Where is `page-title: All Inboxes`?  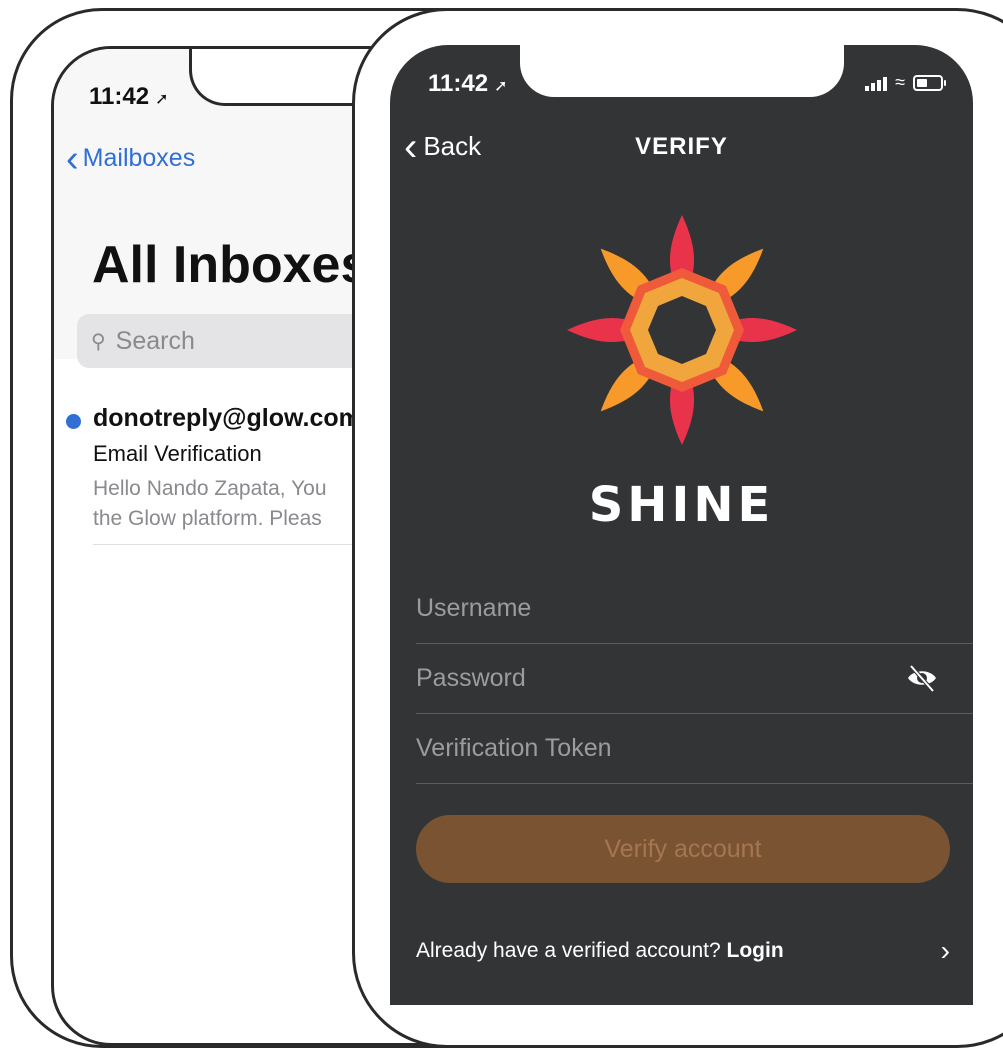
page-title: All Inboxes is located at coordinates (231, 265).